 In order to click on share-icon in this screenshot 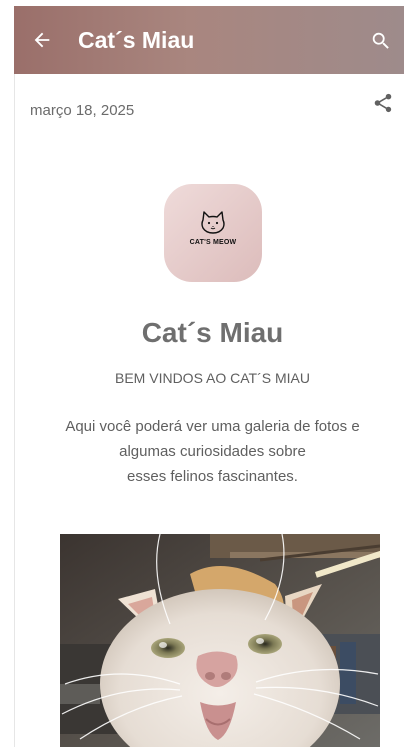, I will do `click(383, 103)`.